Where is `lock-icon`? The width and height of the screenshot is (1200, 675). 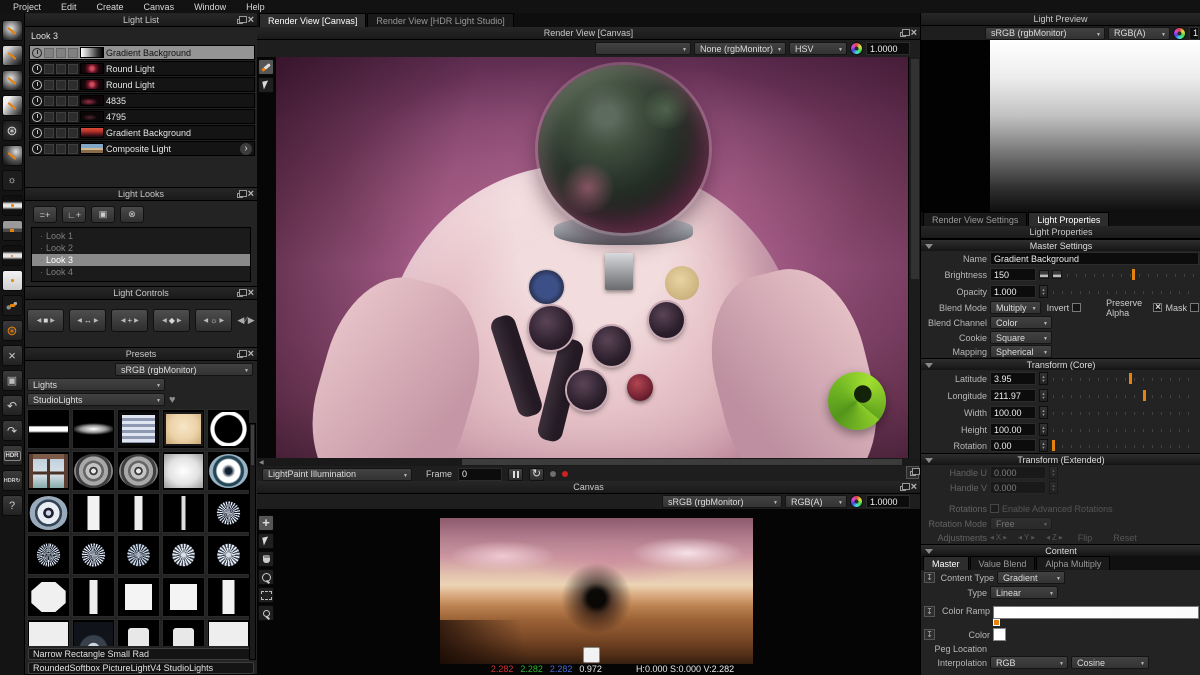
lock-icon is located at coordinates (61, 68).